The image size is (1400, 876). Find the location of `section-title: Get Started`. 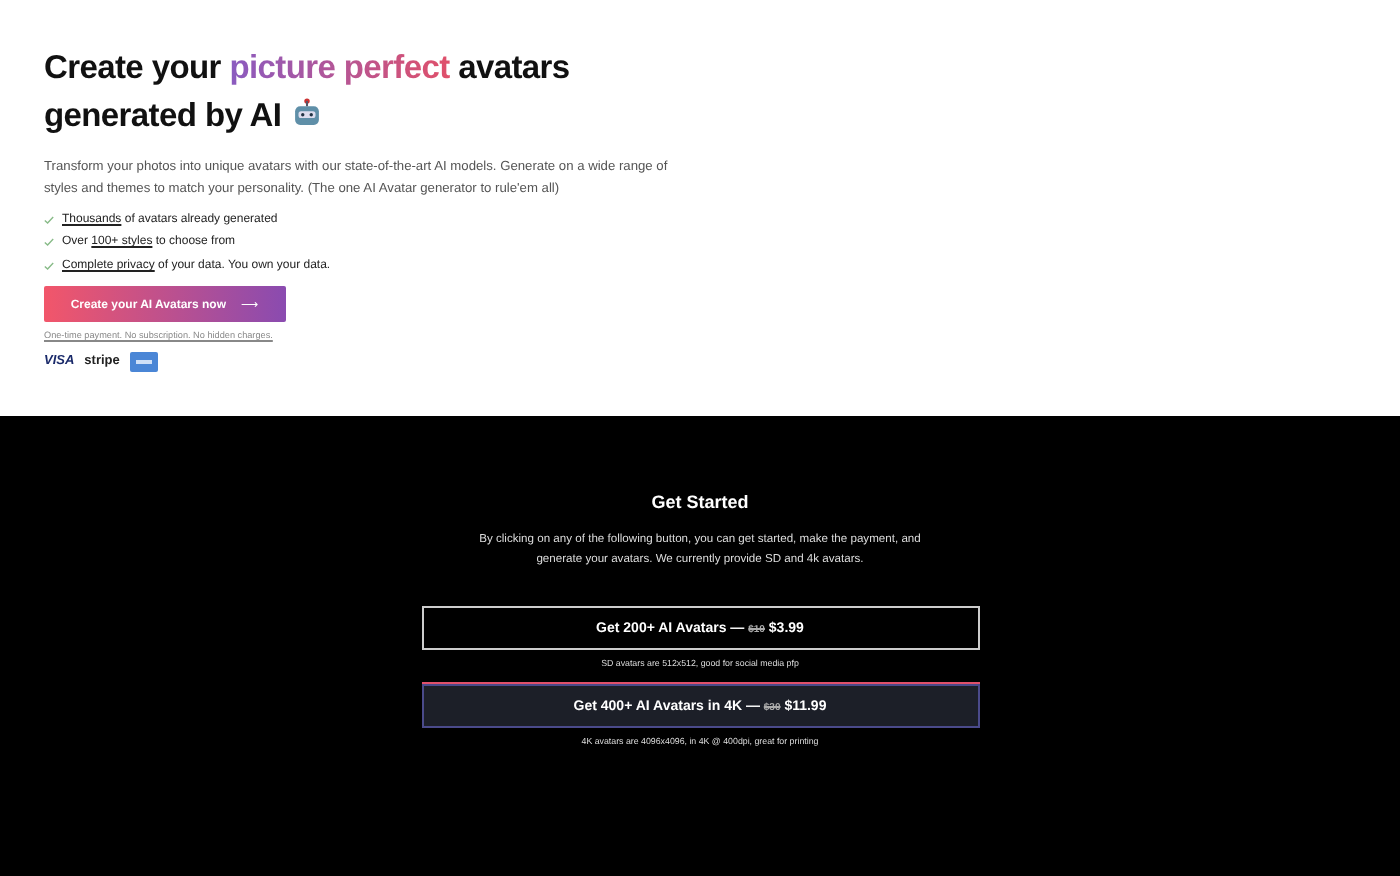

section-title: Get Started is located at coordinates (700, 502).